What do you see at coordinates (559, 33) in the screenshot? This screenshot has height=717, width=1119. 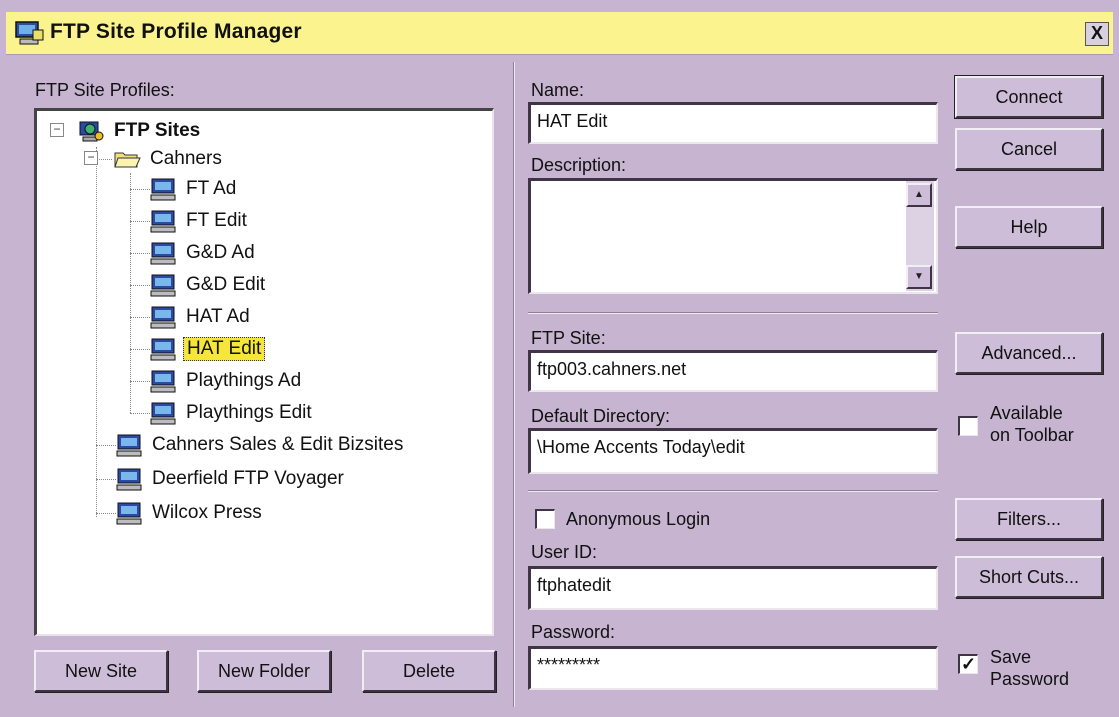 I see `title-bar: FTP Site Profile Manager X` at bounding box center [559, 33].